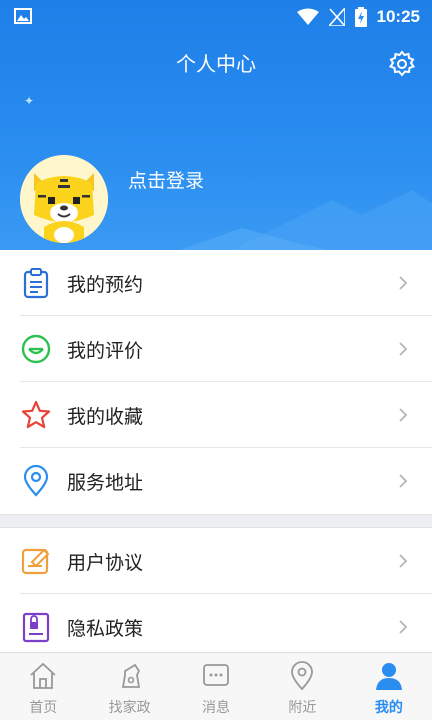 The width and height of the screenshot is (432, 720). Describe the element at coordinates (402, 64) in the screenshot. I see `gear-icon` at that location.